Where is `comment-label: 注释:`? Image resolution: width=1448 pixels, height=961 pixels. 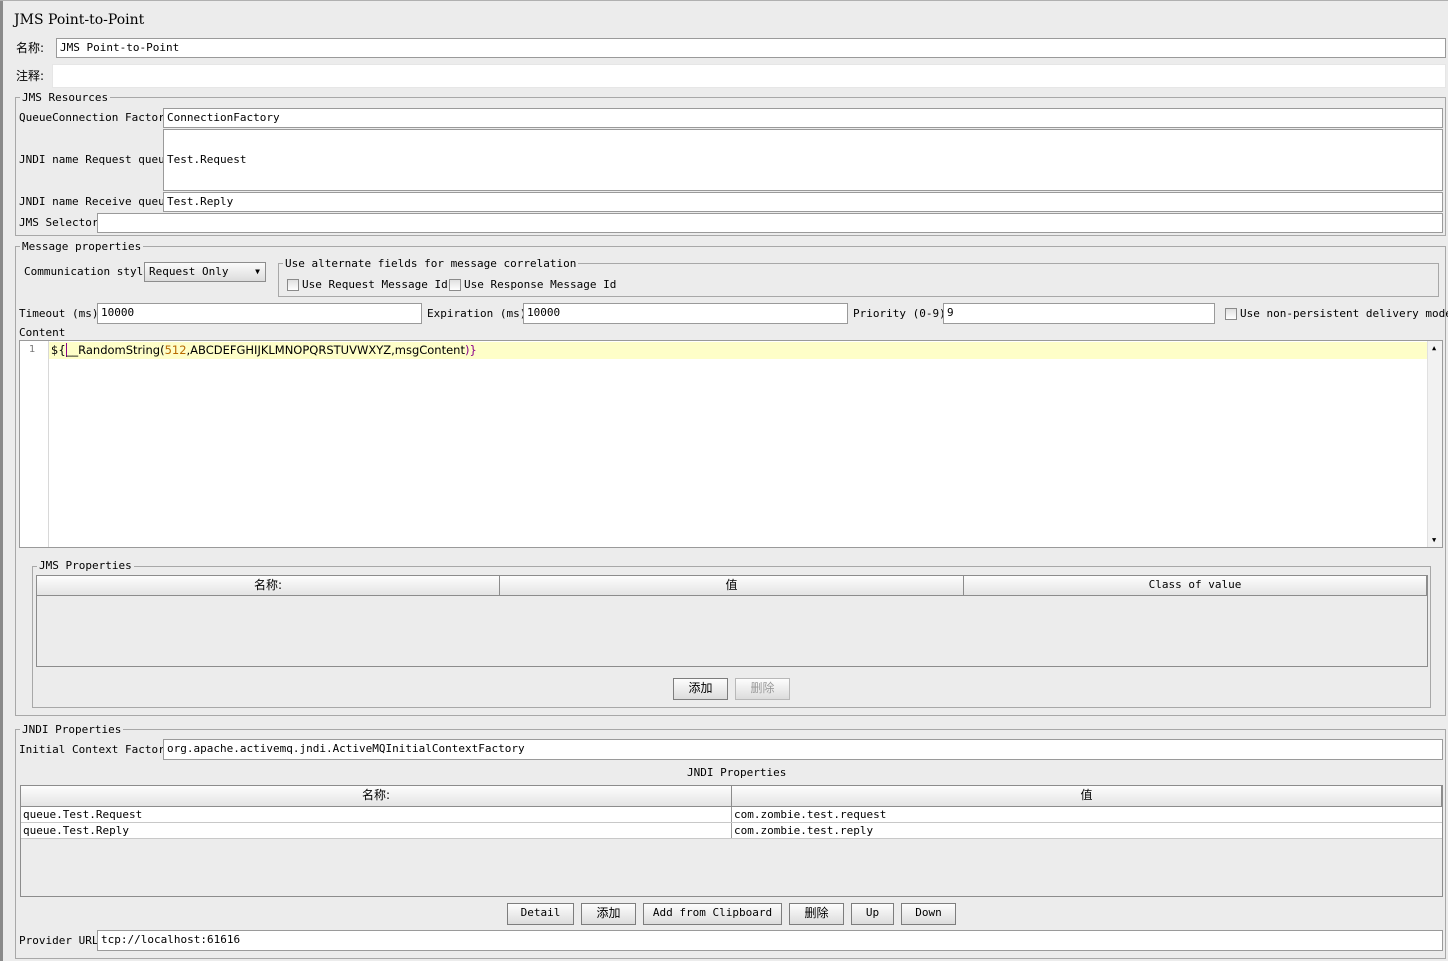
comment-label: 注释: is located at coordinates (30, 76).